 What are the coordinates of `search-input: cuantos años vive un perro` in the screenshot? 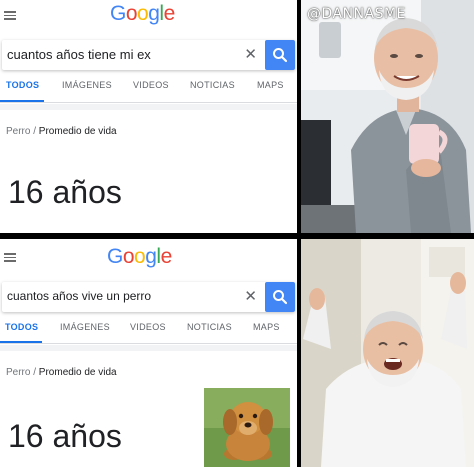 It's located at (79, 296).